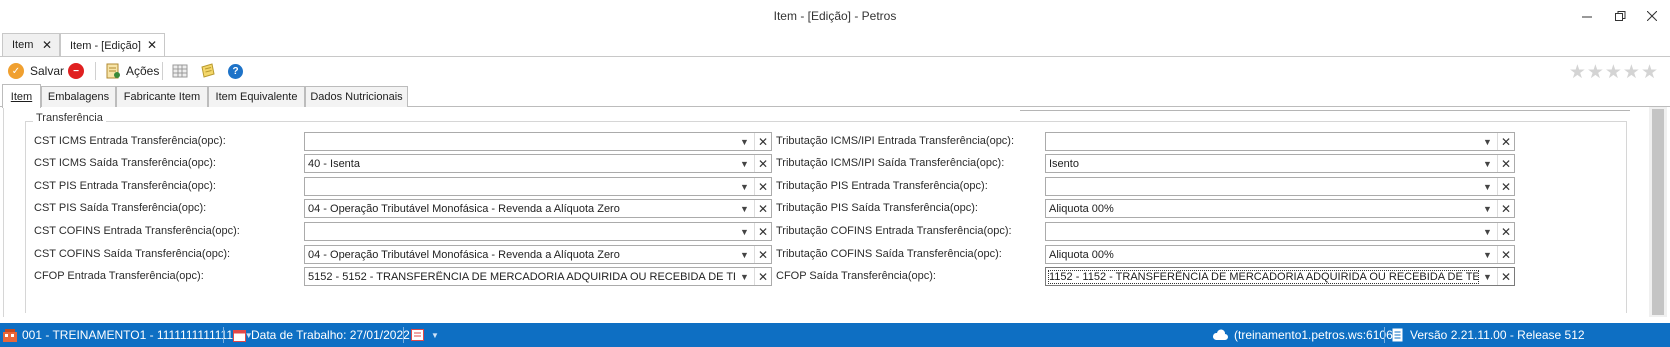 The width and height of the screenshot is (1670, 347). I want to click on combo-value: Isento, so click(1064, 164).